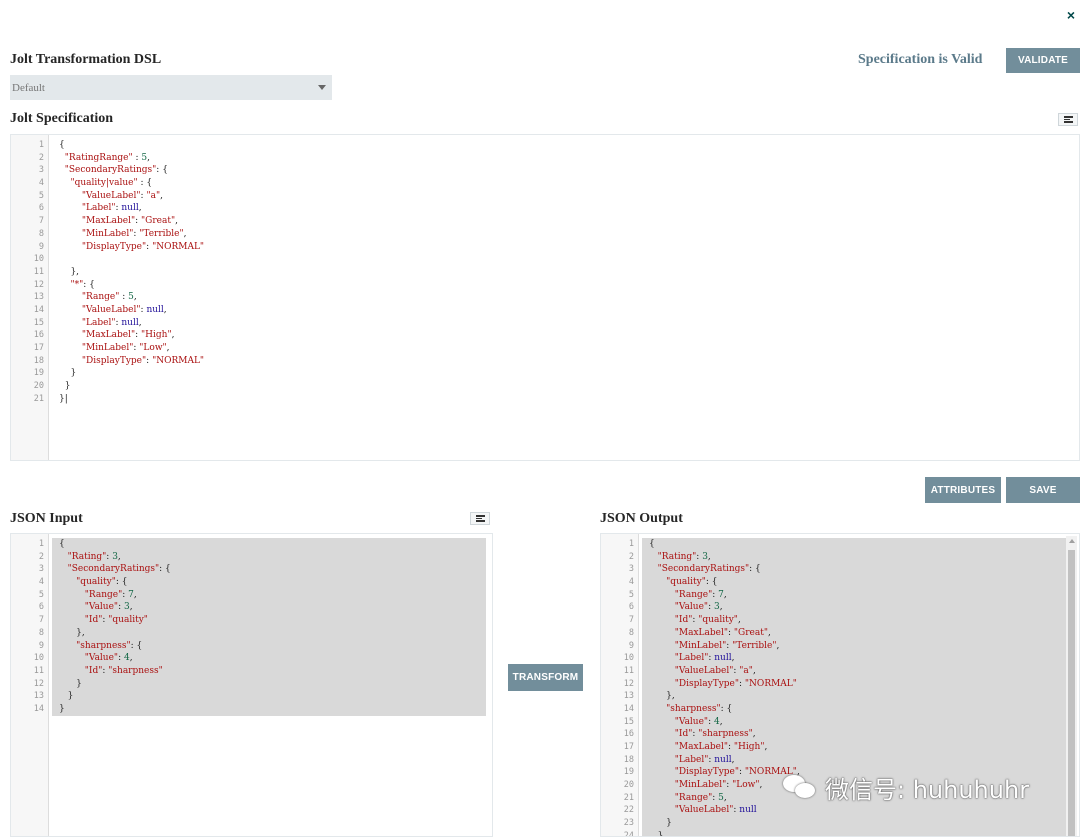 The image size is (1080, 837). What do you see at coordinates (46, 518) in the screenshot?
I see `input-title: JSON Input` at bounding box center [46, 518].